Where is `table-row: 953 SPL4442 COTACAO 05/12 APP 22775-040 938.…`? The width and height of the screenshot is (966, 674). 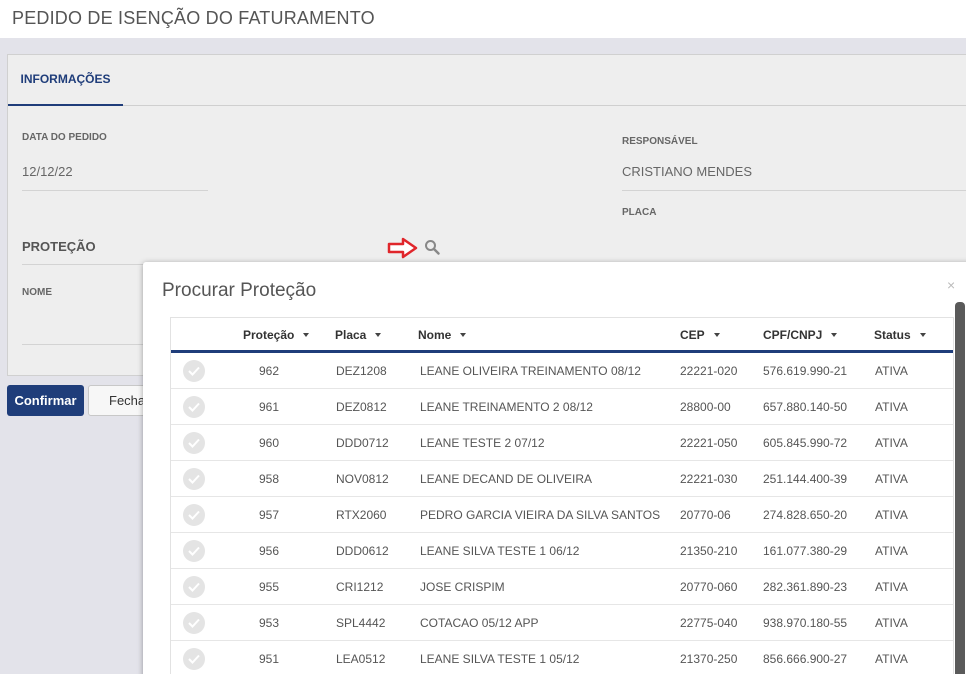
table-row: 953 SPL4442 COTACAO 05/12 APP 22775-040 938.… is located at coordinates (562, 623).